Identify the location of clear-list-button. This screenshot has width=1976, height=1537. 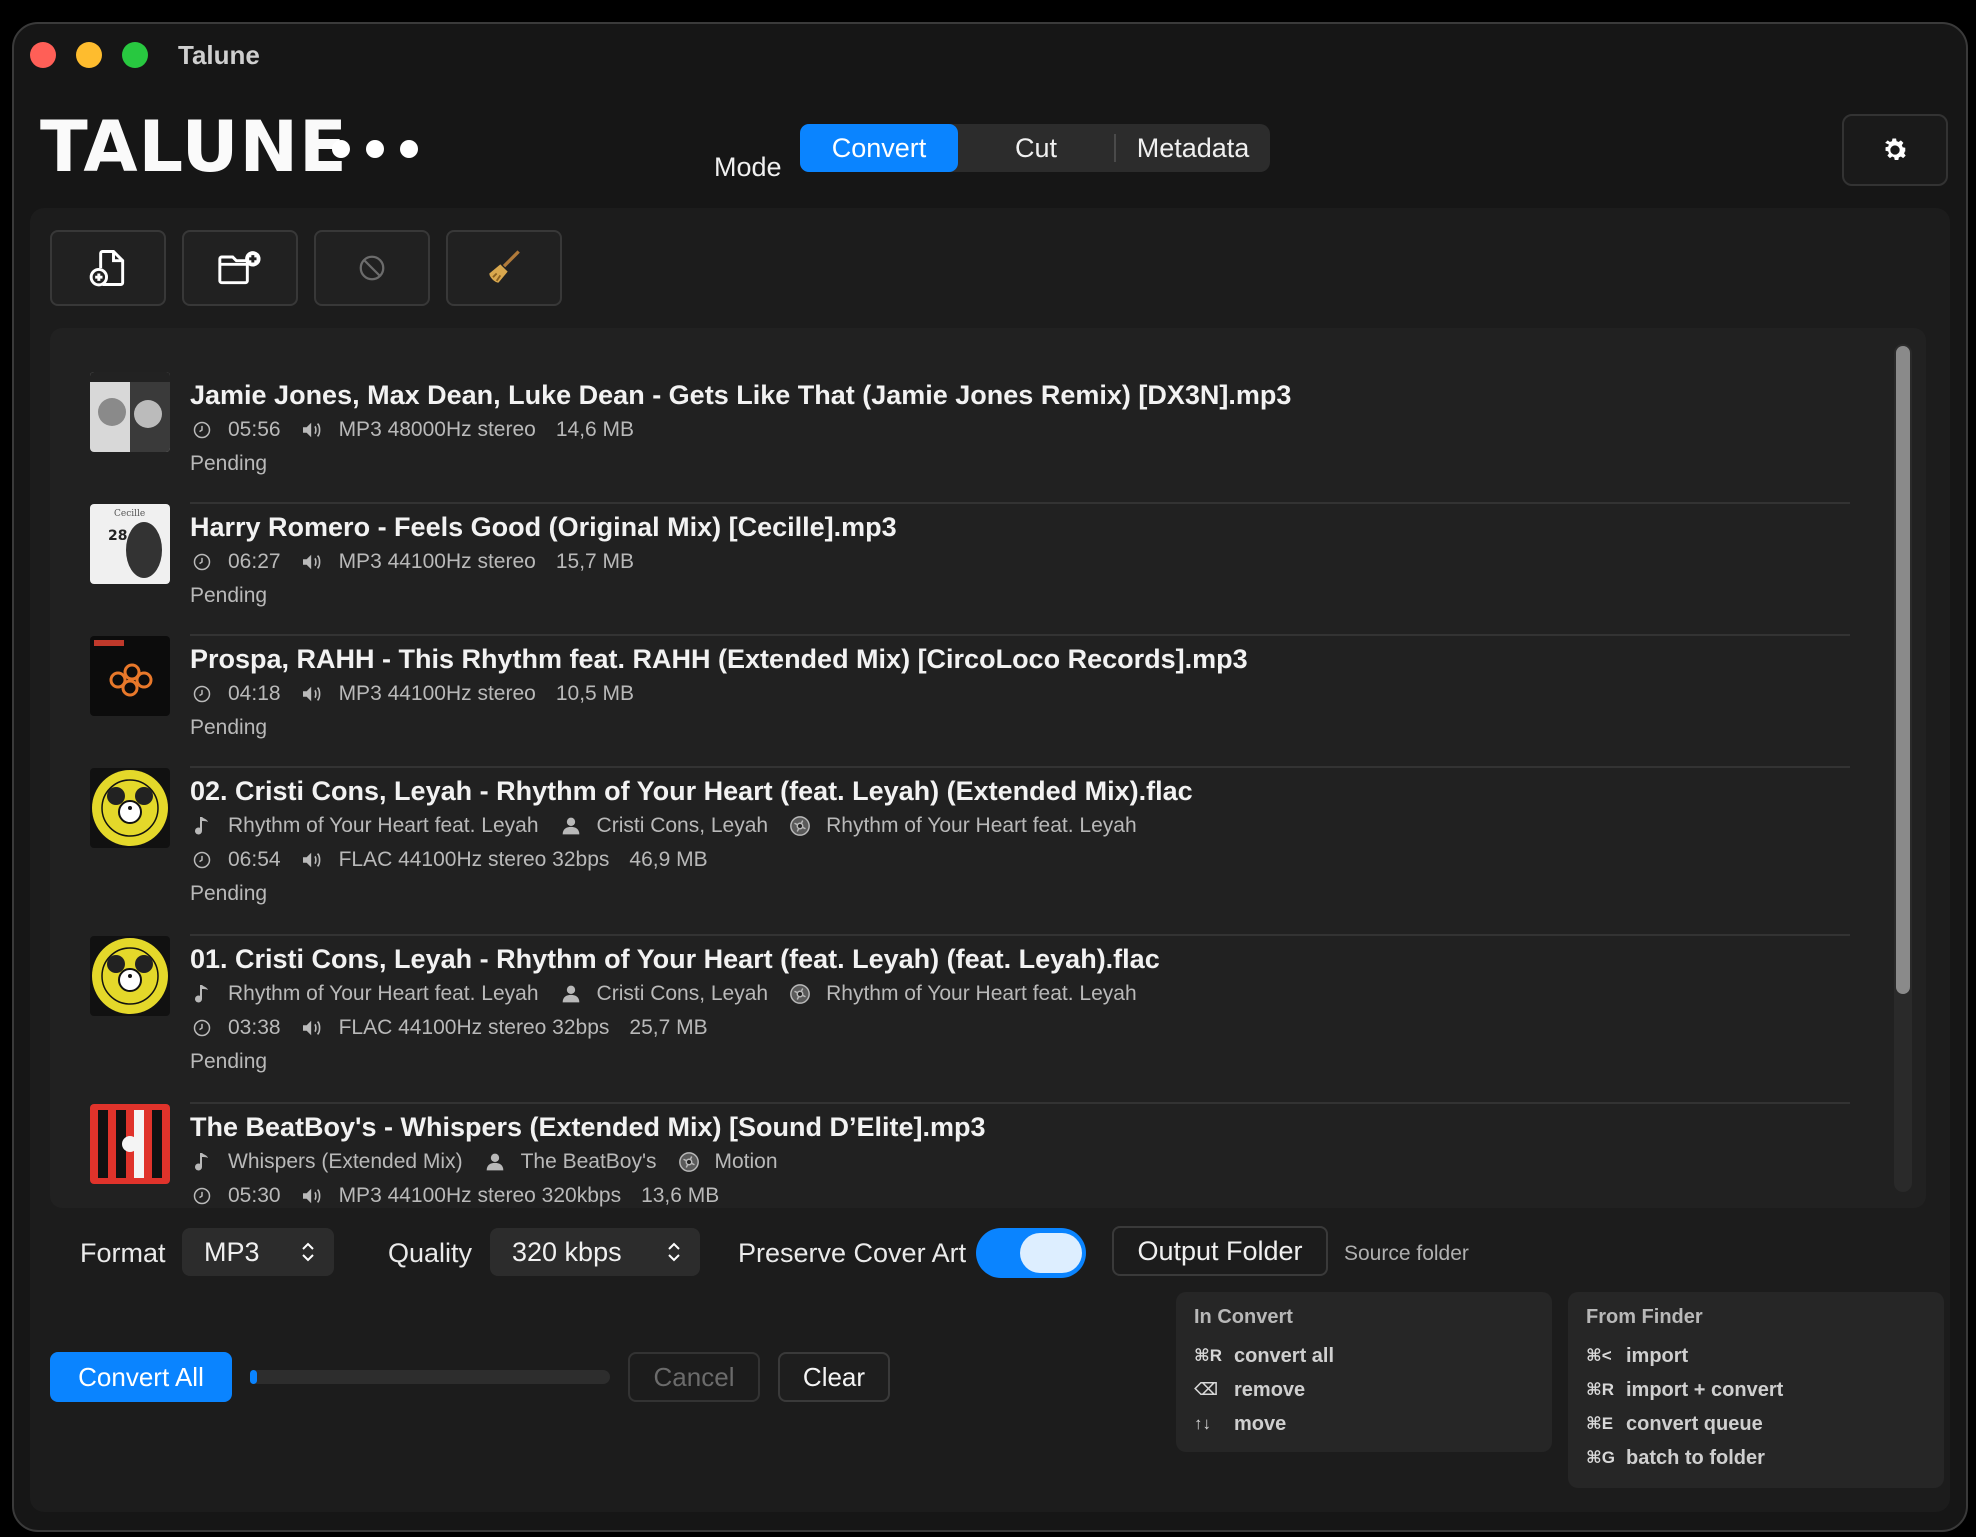
(504, 268).